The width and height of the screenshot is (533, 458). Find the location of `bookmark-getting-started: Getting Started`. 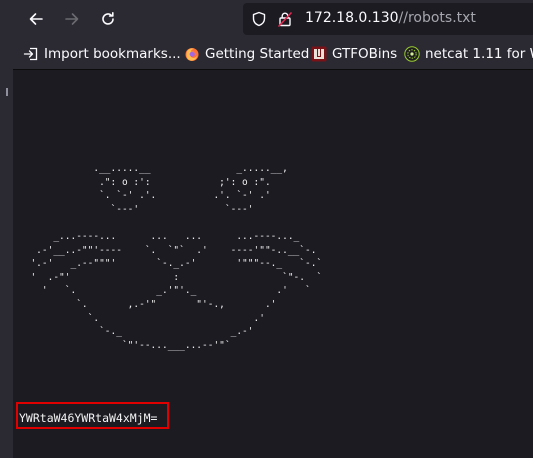

bookmark-getting-started: Getting Started is located at coordinates (246, 54).